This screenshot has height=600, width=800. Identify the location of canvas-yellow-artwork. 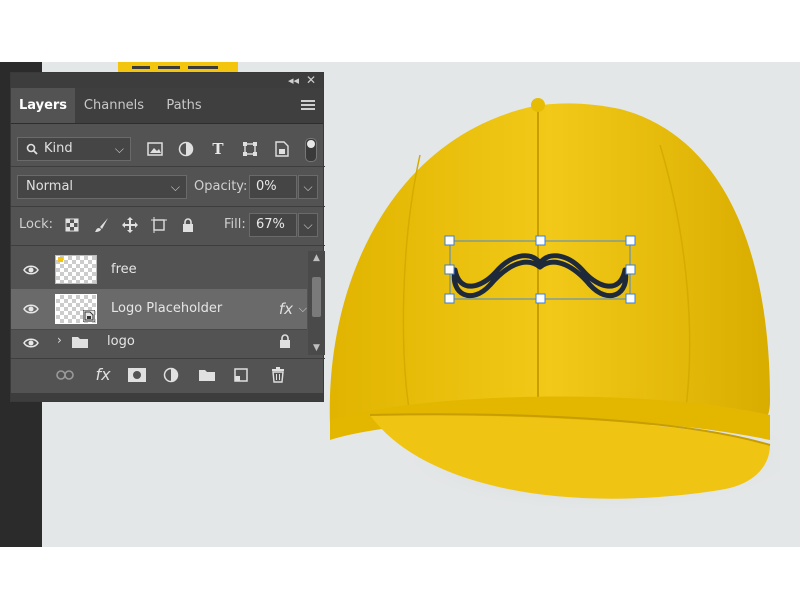
(178, 67).